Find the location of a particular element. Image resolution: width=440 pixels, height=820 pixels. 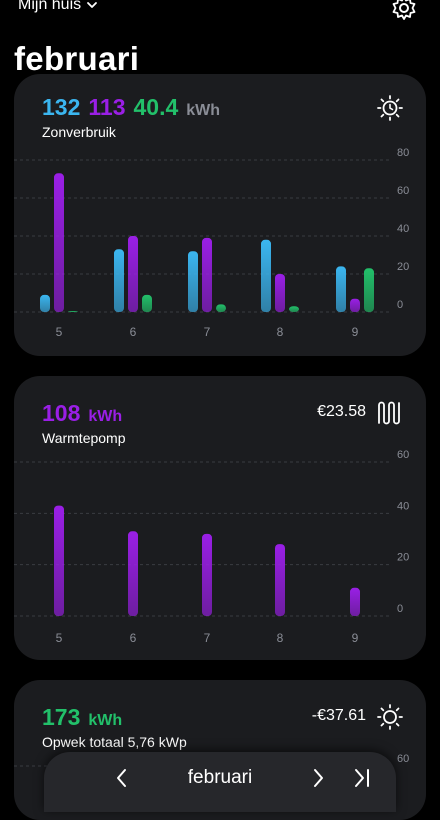

page-title: februari is located at coordinates (77, 58).